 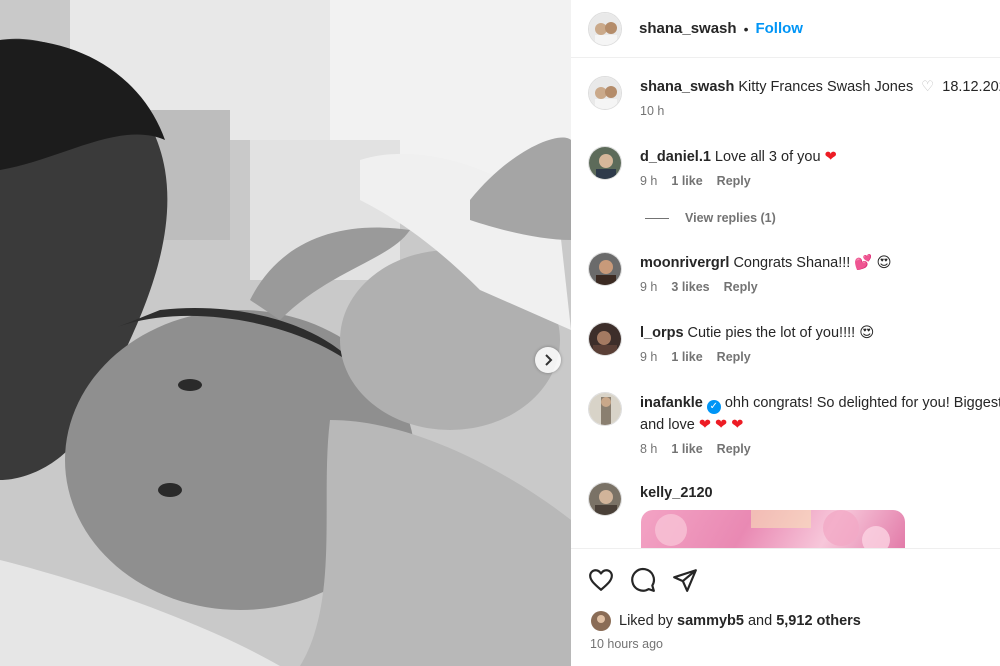 What do you see at coordinates (688, 28) in the screenshot?
I see `author-username: shana_swash` at bounding box center [688, 28].